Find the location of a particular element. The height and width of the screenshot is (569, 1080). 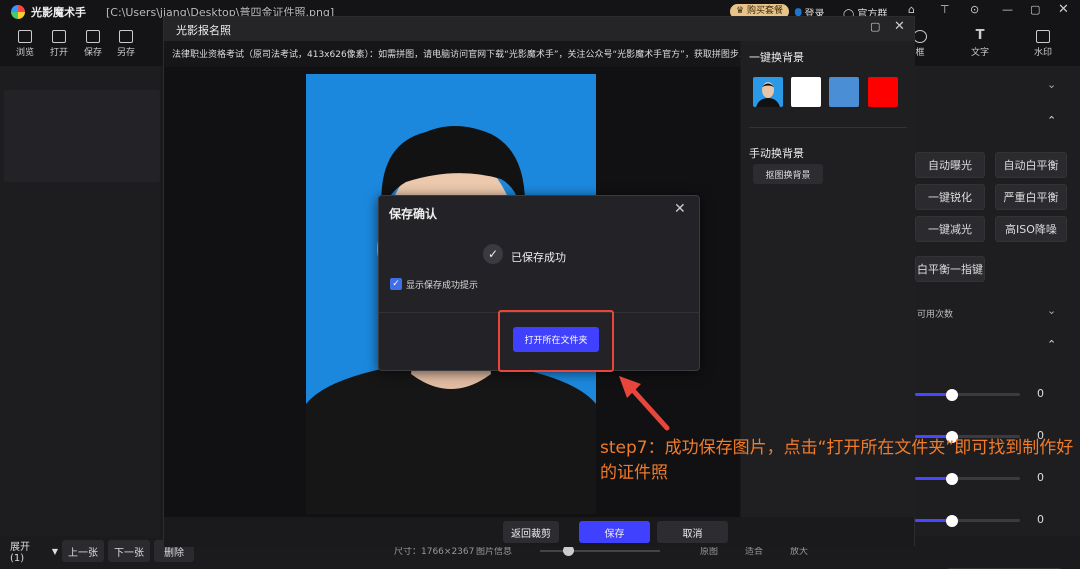

show-tip-label: 显示保存成功提示 is located at coordinates (442, 286).